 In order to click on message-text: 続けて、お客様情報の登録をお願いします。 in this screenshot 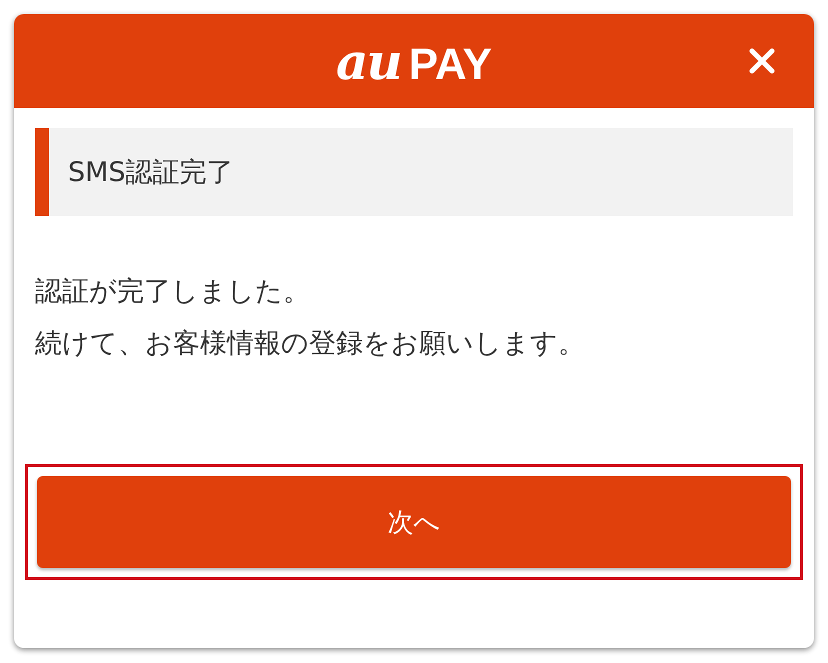, I will do `click(310, 344)`.